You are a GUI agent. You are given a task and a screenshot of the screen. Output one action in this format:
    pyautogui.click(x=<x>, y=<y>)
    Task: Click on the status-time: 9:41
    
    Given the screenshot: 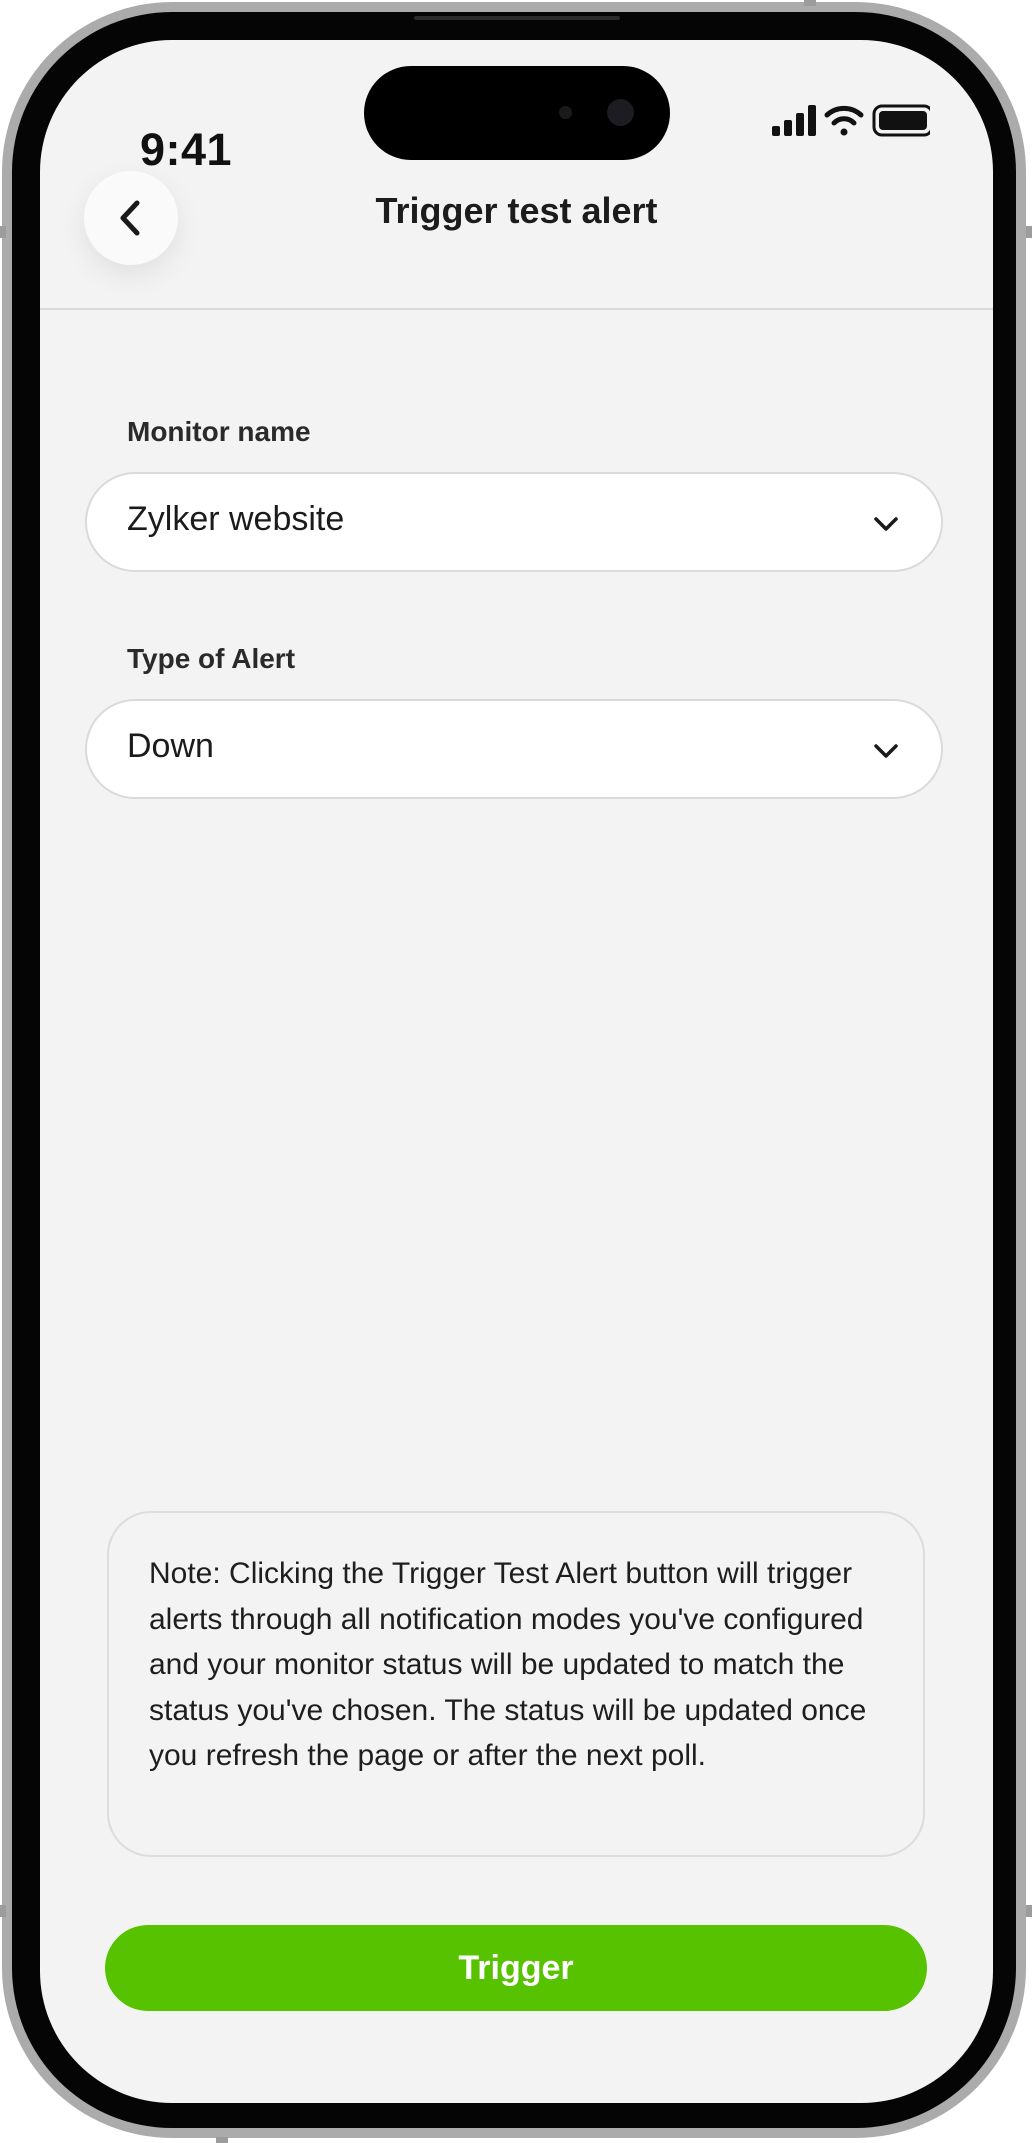 What is the action you would take?
    pyautogui.click(x=186, y=149)
    